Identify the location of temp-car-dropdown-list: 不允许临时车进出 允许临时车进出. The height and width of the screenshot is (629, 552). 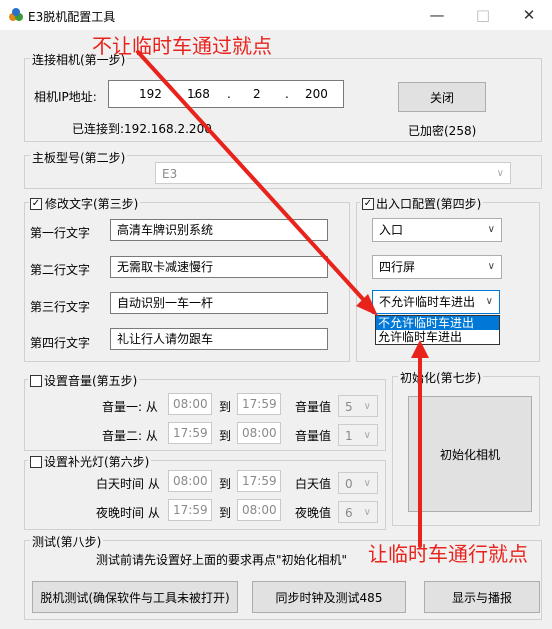
(437, 330).